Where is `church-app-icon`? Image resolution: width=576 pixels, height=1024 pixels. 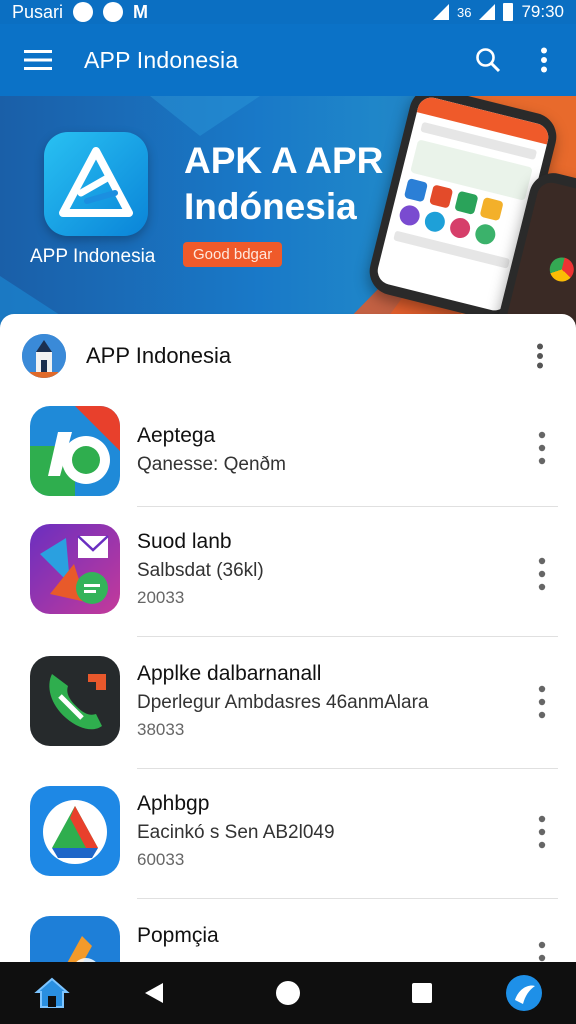
church-app-icon is located at coordinates (44, 356).